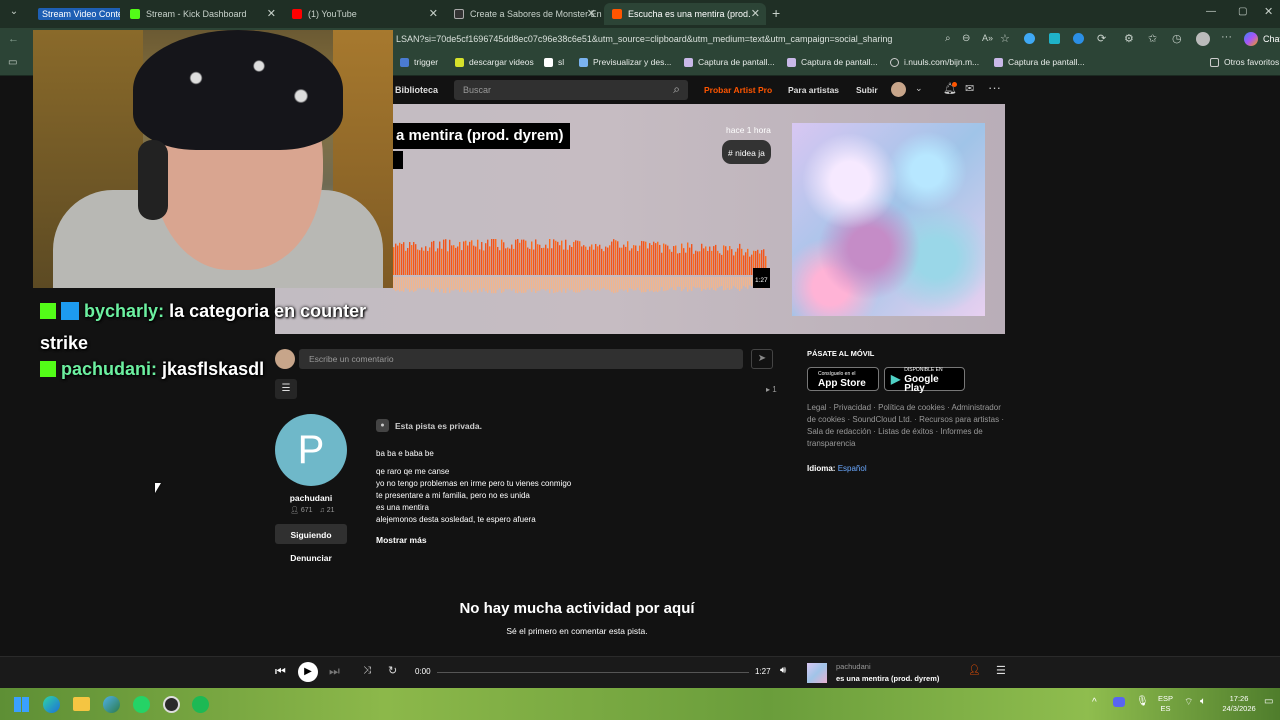 This screenshot has width=1280, height=720. Describe the element at coordinates (1203, 39) in the screenshot. I see `profile-avatar` at that location.